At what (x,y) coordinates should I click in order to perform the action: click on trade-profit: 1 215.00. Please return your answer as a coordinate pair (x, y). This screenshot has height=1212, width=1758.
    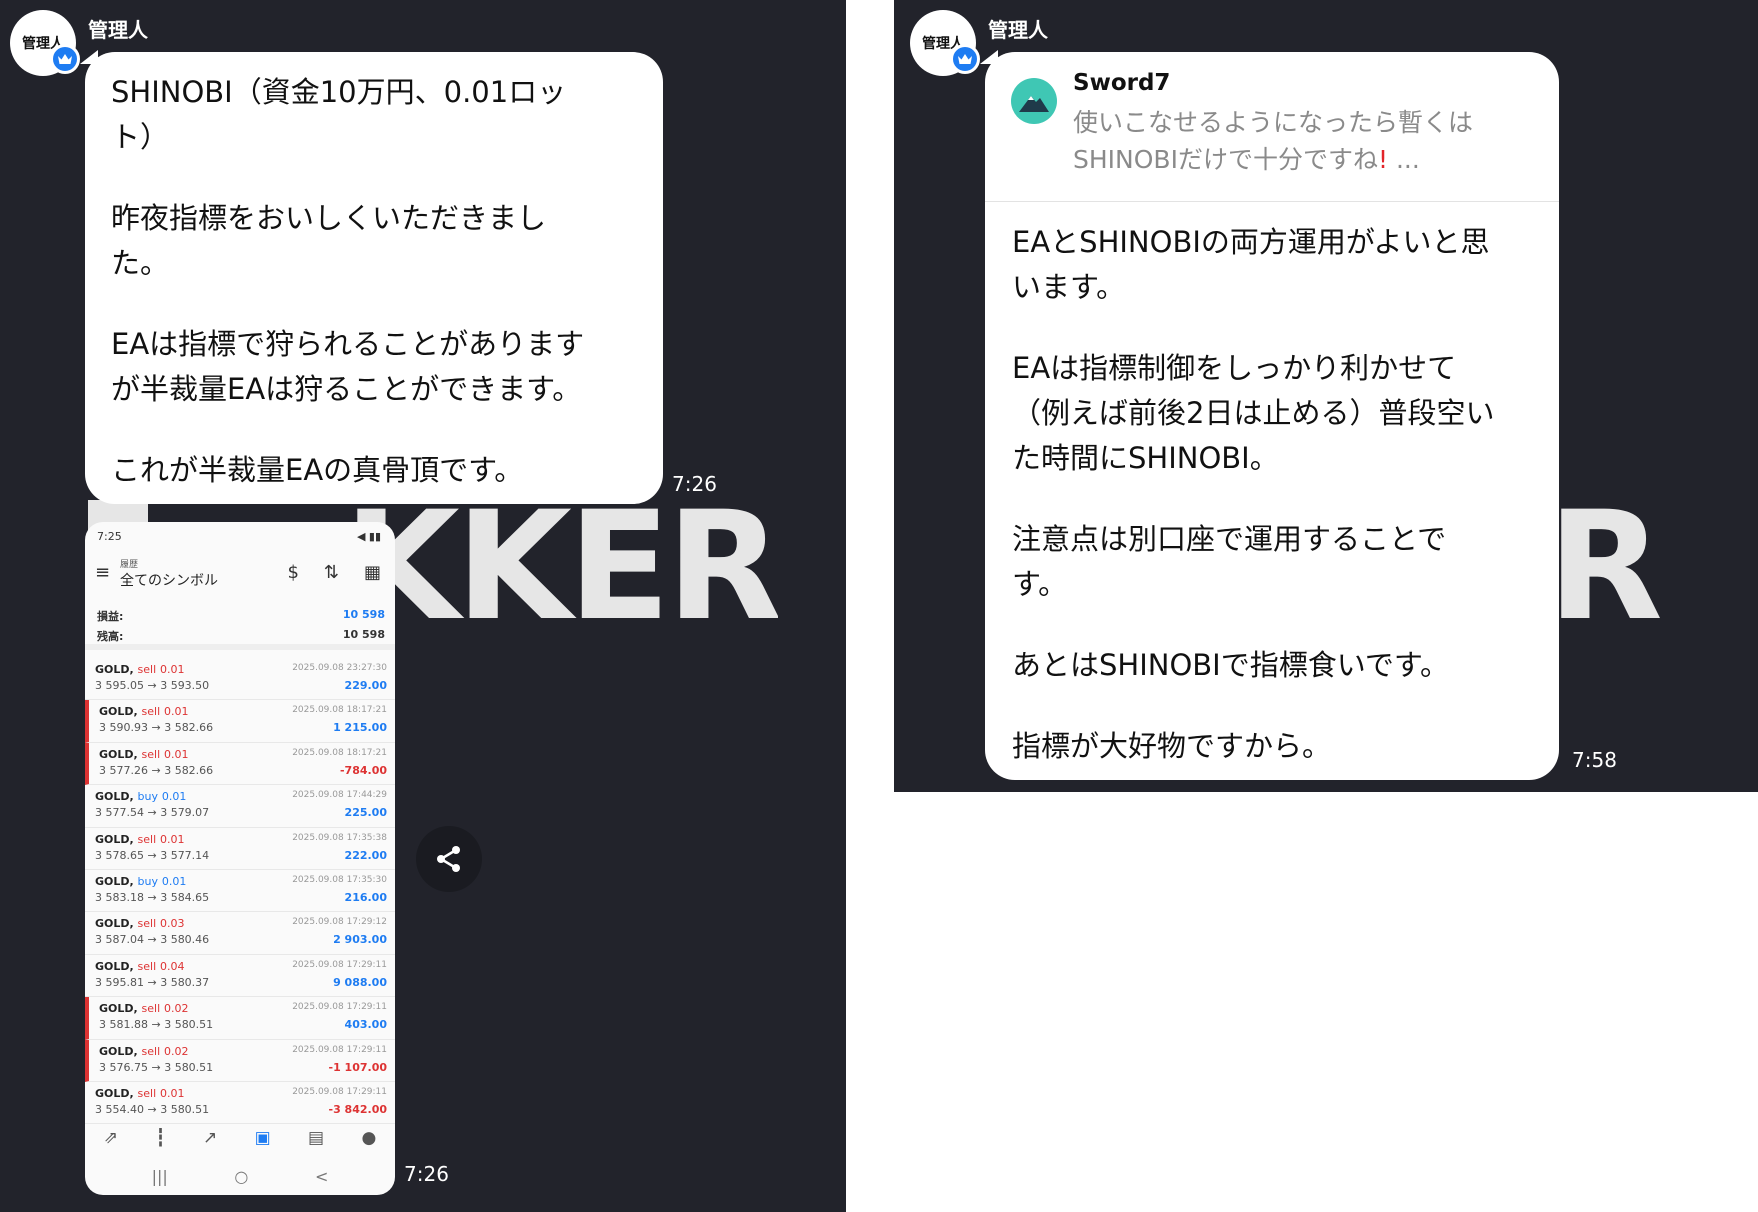
    Looking at the image, I should click on (360, 728).